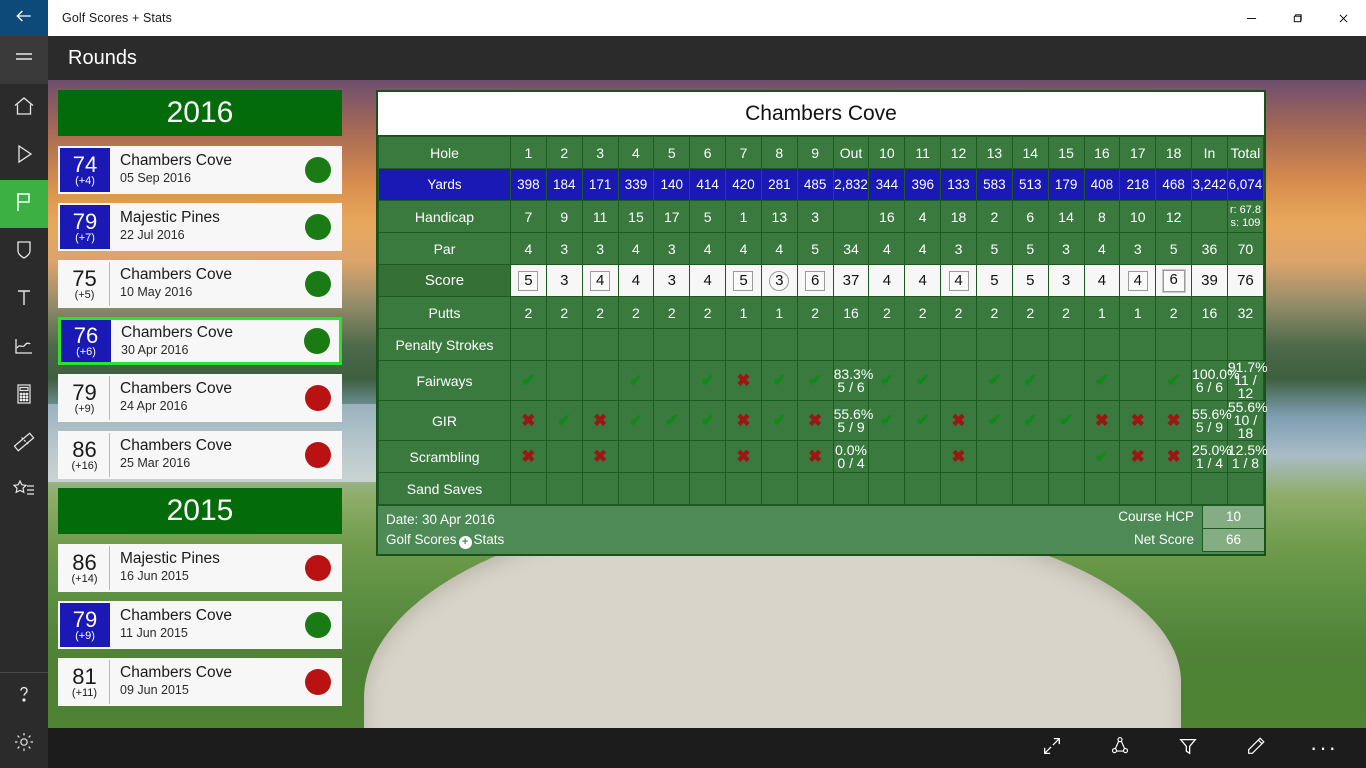 The width and height of the screenshot is (1366, 768). Describe the element at coordinates (708, 184) in the screenshot. I see `yards-cell: 414` at that location.